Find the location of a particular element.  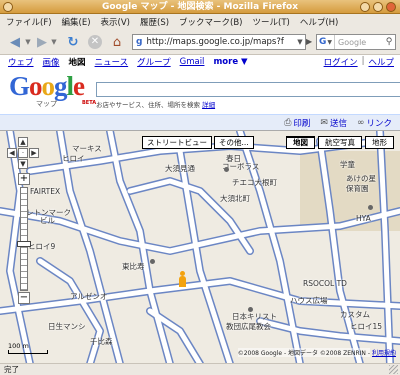

map-tools-bar: ⎙ 印刷 ✉ 送信 ∞ リンク is located at coordinates (200, 122).